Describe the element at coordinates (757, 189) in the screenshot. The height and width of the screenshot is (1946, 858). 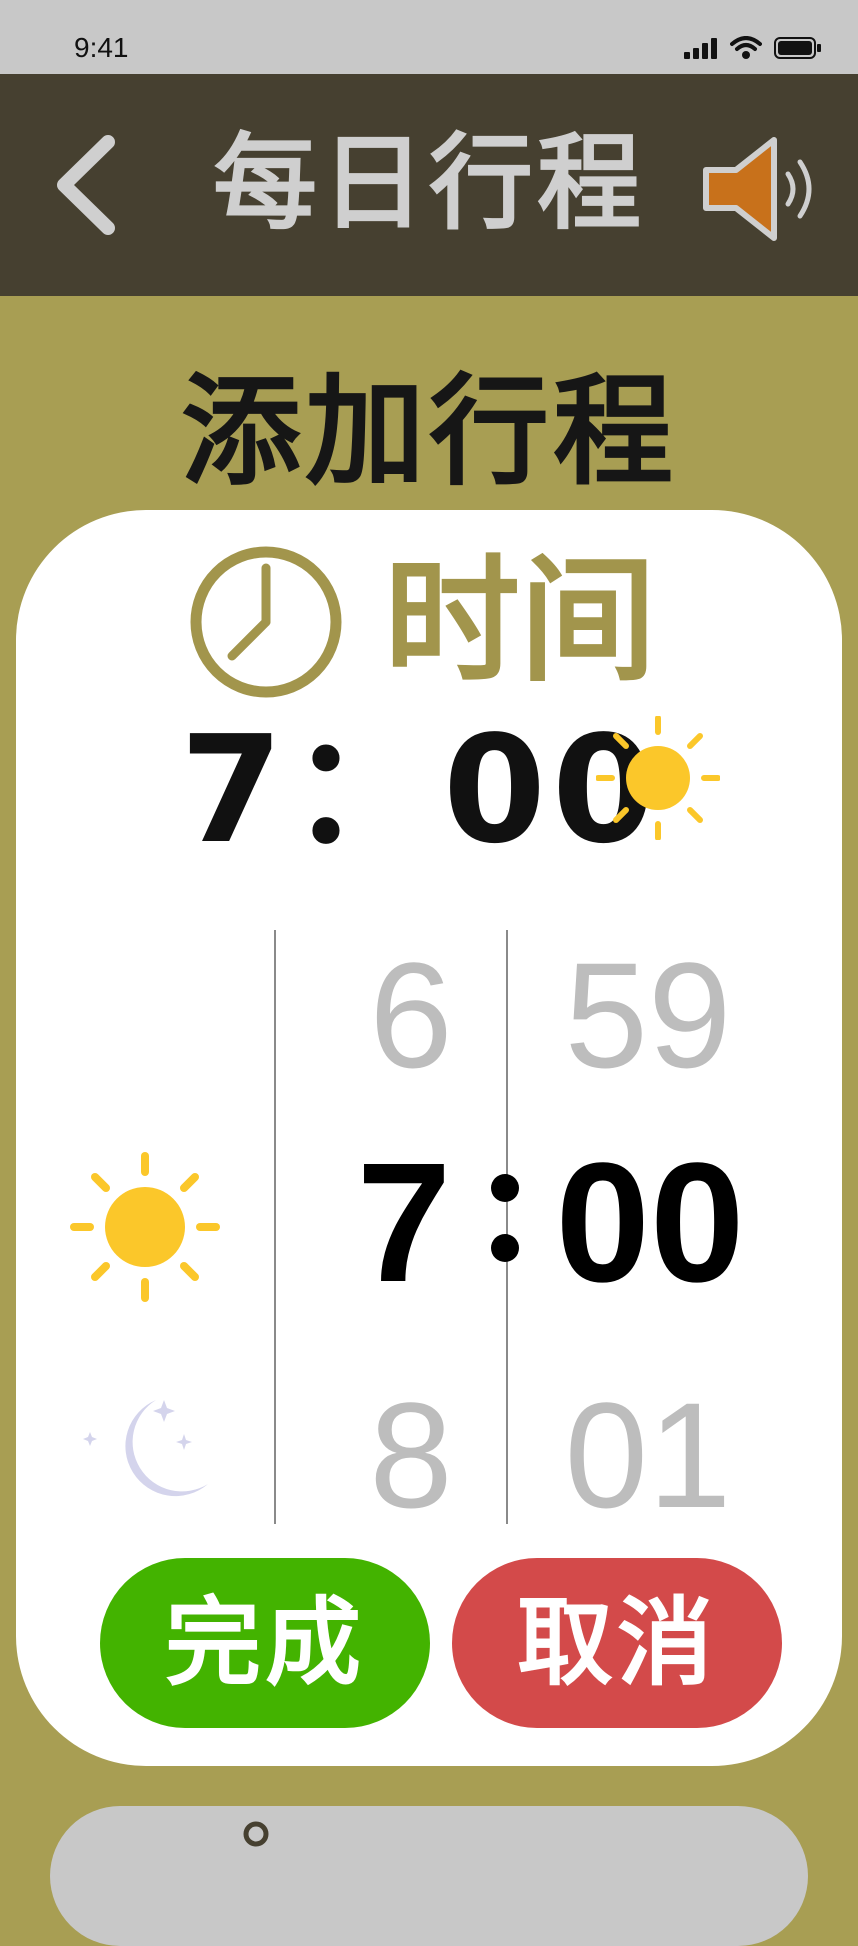
I see `speaker-icon` at that location.